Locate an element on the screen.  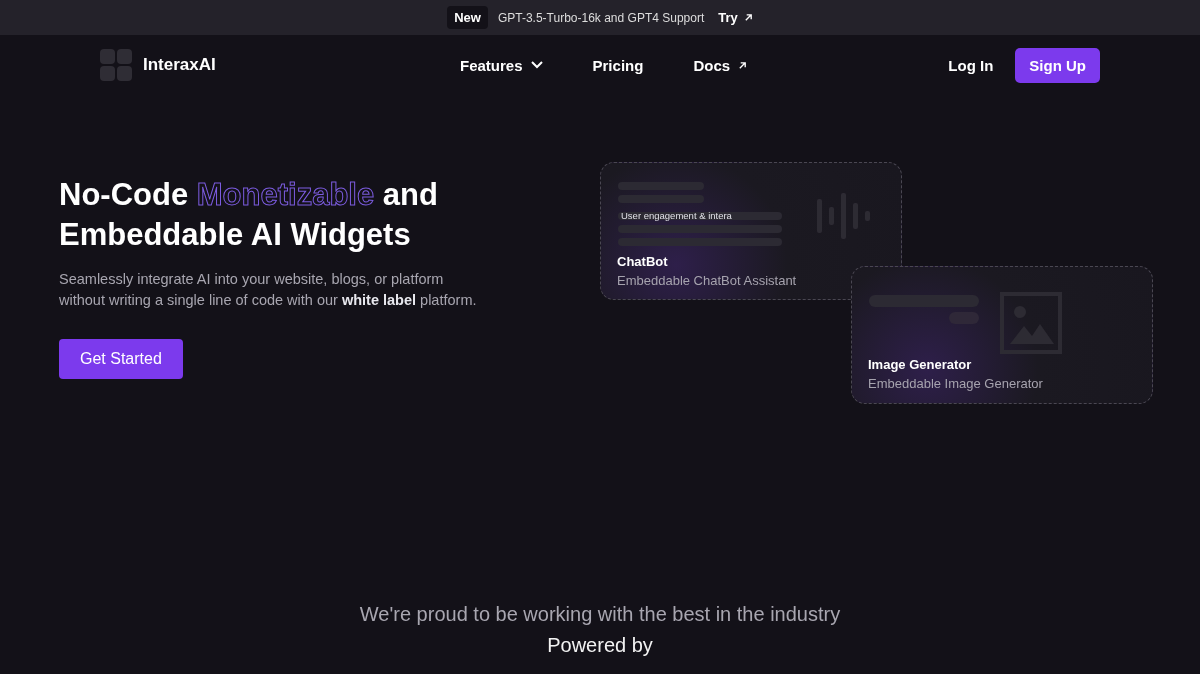
try-link: Try is located at coordinates (735, 17).